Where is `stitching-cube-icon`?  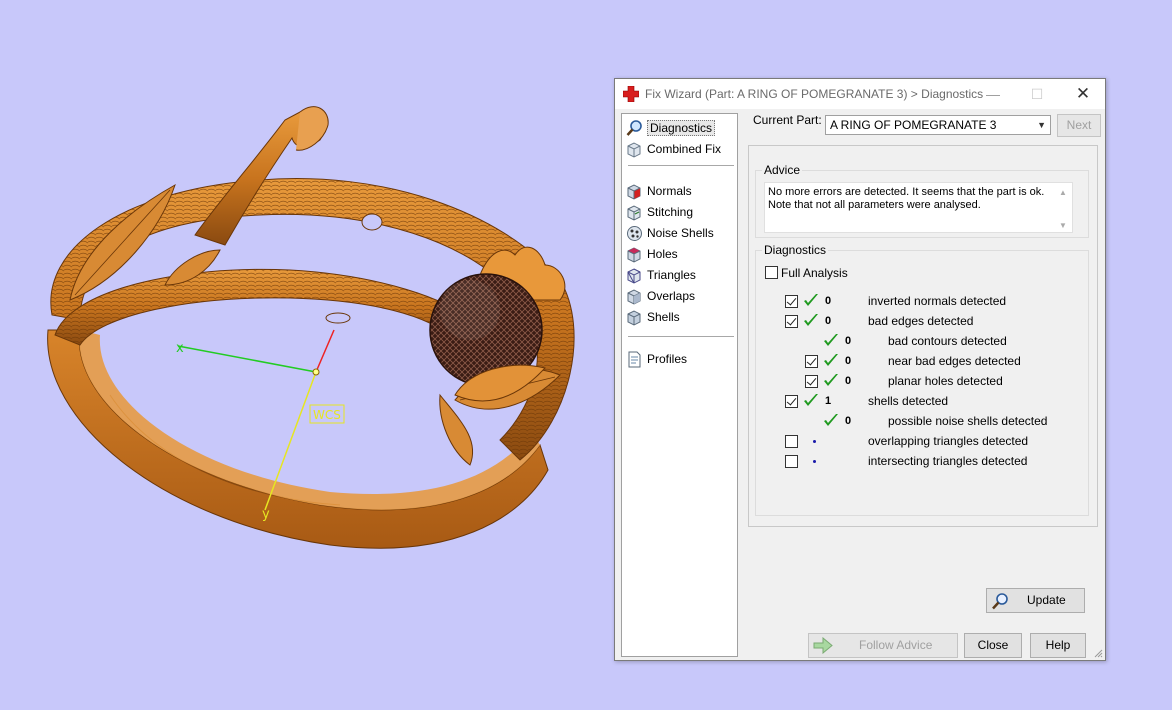
stitching-cube-icon is located at coordinates (634, 212).